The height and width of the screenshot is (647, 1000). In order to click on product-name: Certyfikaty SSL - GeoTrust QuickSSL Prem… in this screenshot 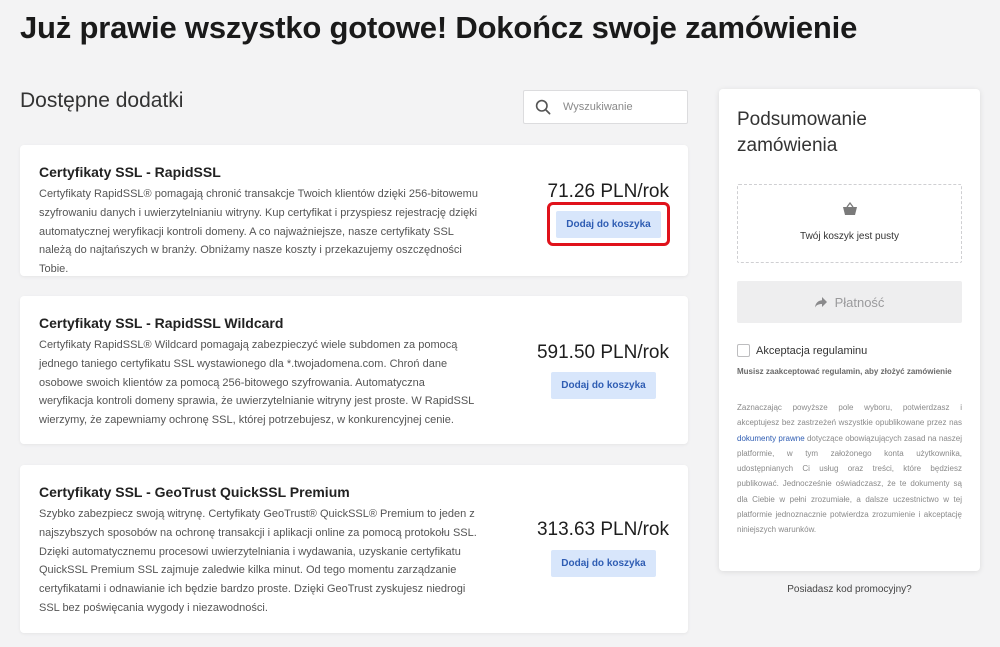, I will do `click(194, 492)`.